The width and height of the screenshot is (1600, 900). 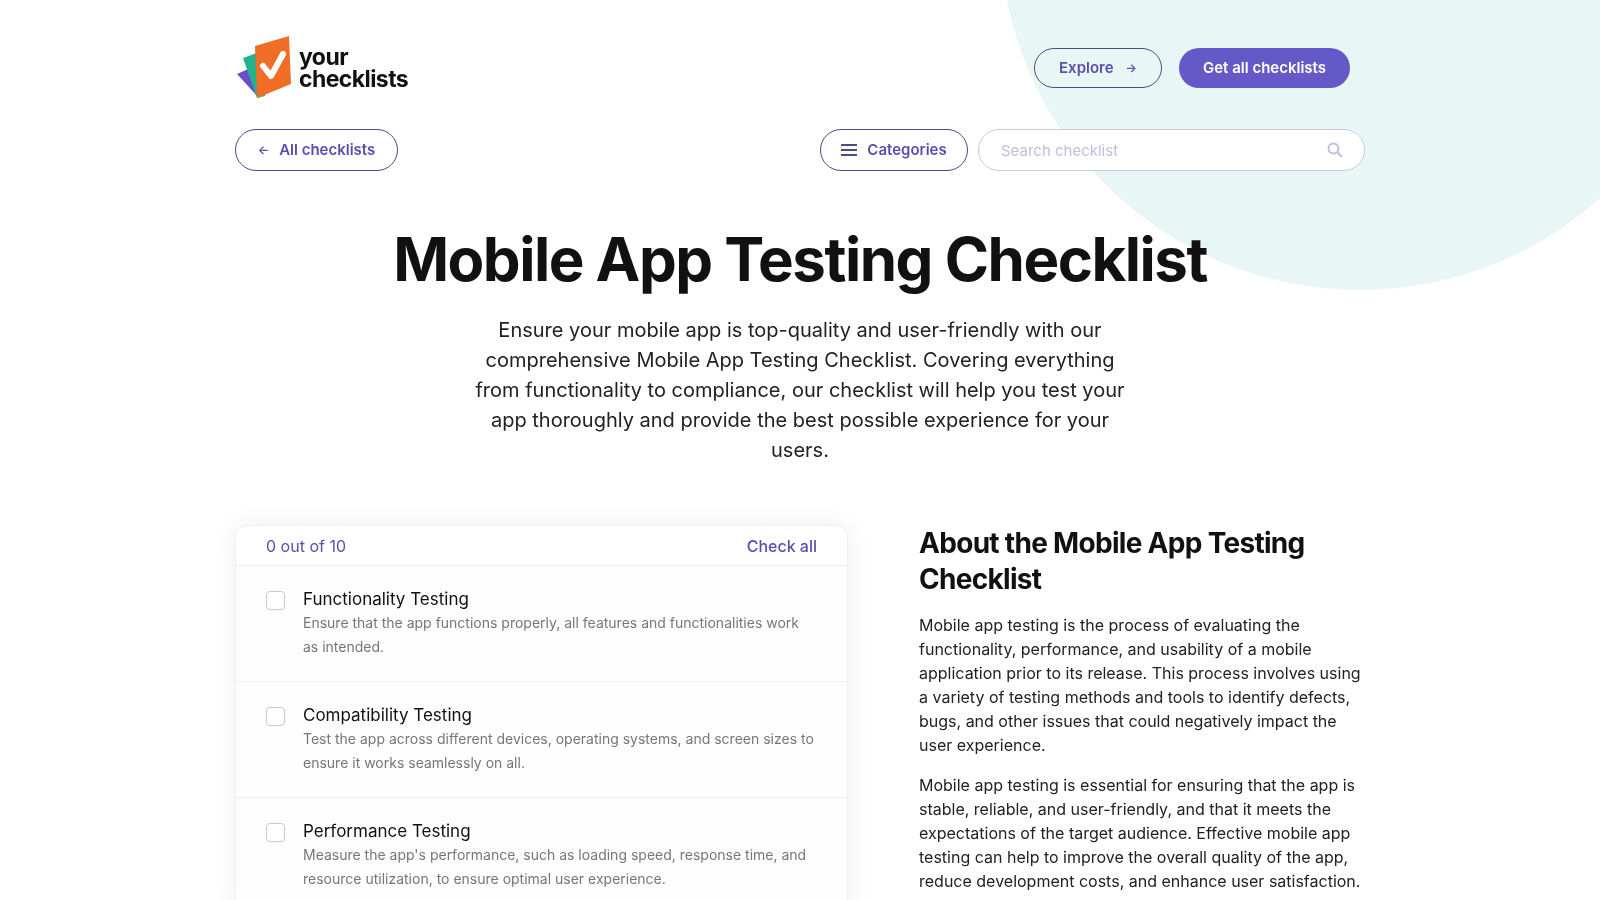 What do you see at coordinates (894, 150) in the screenshot?
I see `categories-button: Categories` at bounding box center [894, 150].